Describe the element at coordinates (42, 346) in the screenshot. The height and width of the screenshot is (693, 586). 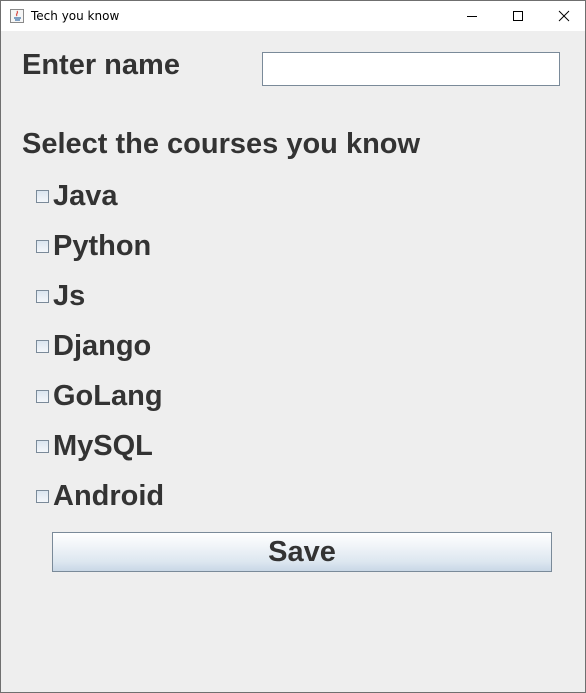
I see `django-checkbox` at that location.